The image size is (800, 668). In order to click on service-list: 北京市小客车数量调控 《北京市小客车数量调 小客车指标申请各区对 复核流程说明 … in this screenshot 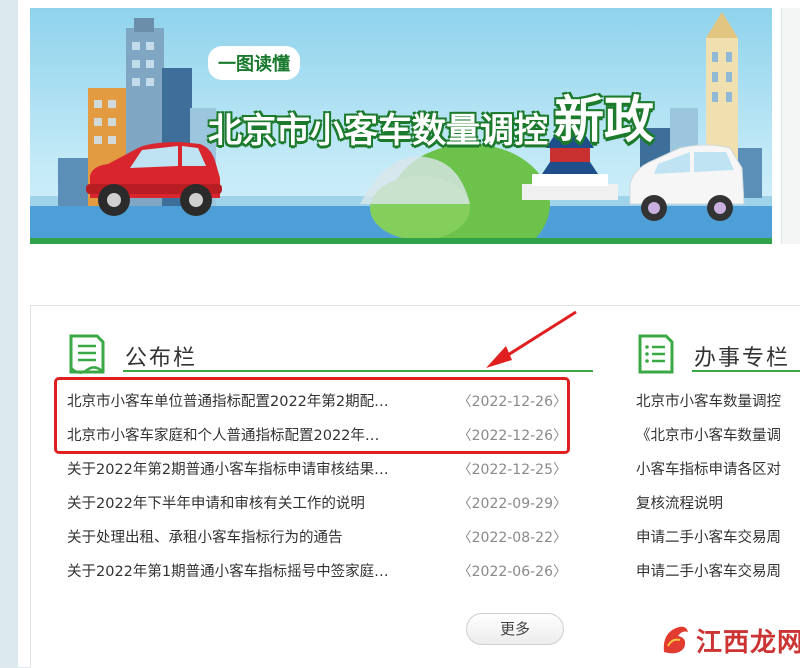, I will do `click(718, 488)`.